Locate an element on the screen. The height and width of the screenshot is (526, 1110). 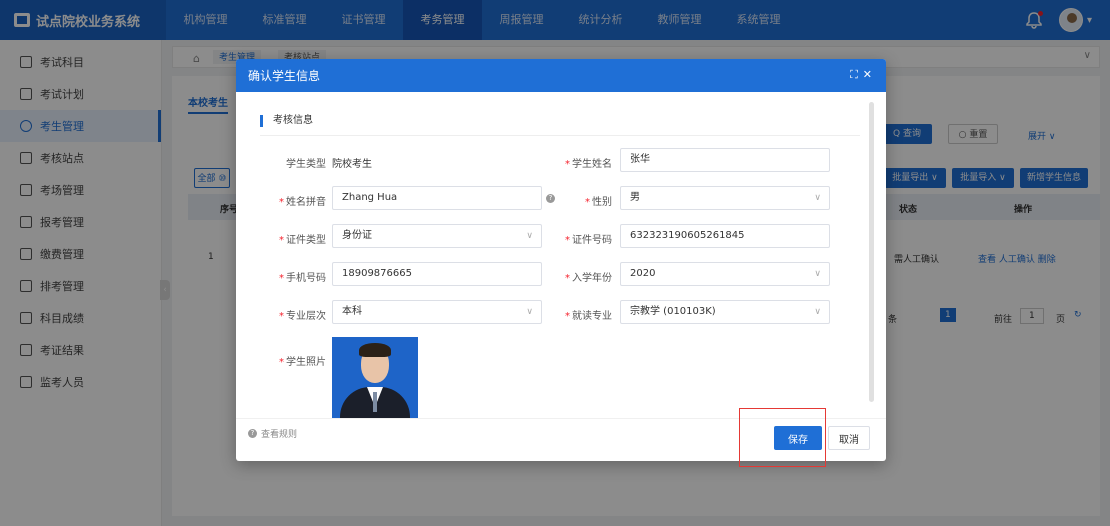
gender-select: 男 ∨ is located at coordinates (725, 198).